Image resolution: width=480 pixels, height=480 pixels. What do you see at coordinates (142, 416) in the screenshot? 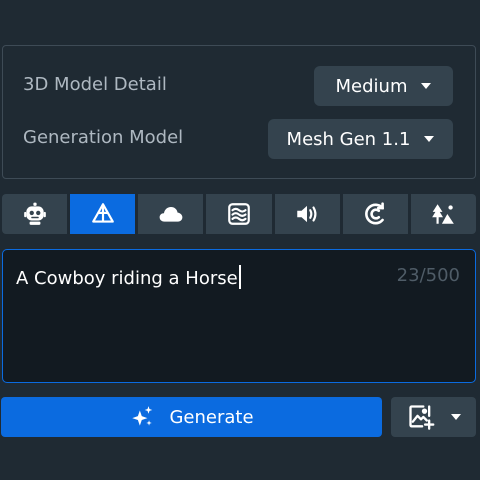
I see `sparkles-icon` at bounding box center [142, 416].